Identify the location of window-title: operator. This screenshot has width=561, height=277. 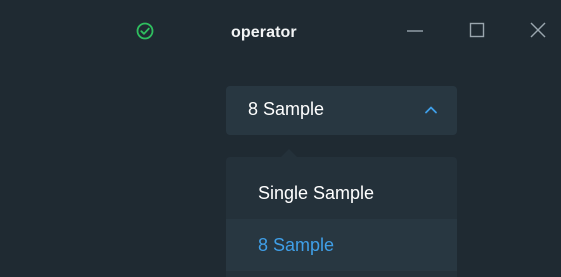
(264, 32).